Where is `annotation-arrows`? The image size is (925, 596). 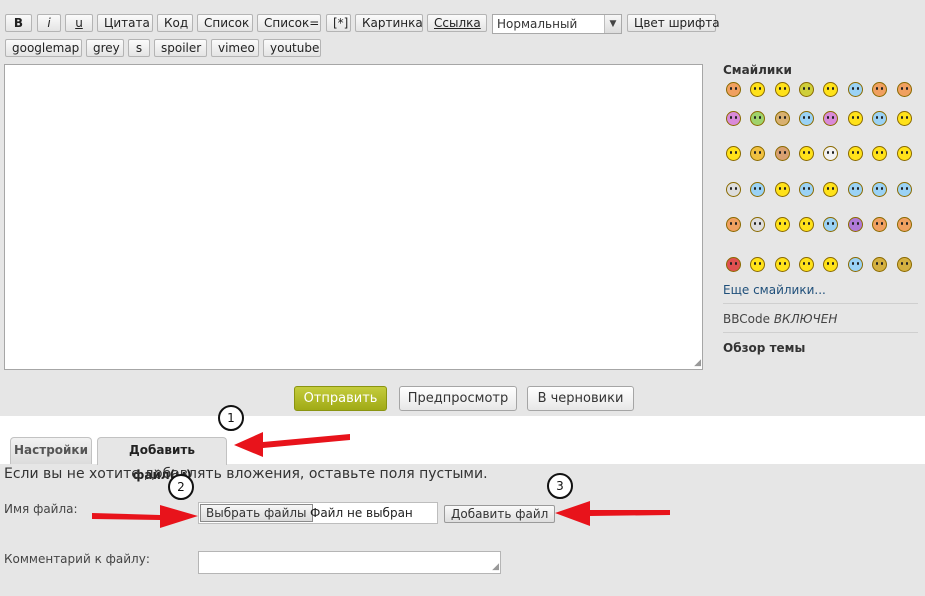
annotation-arrows is located at coordinates (381, 480).